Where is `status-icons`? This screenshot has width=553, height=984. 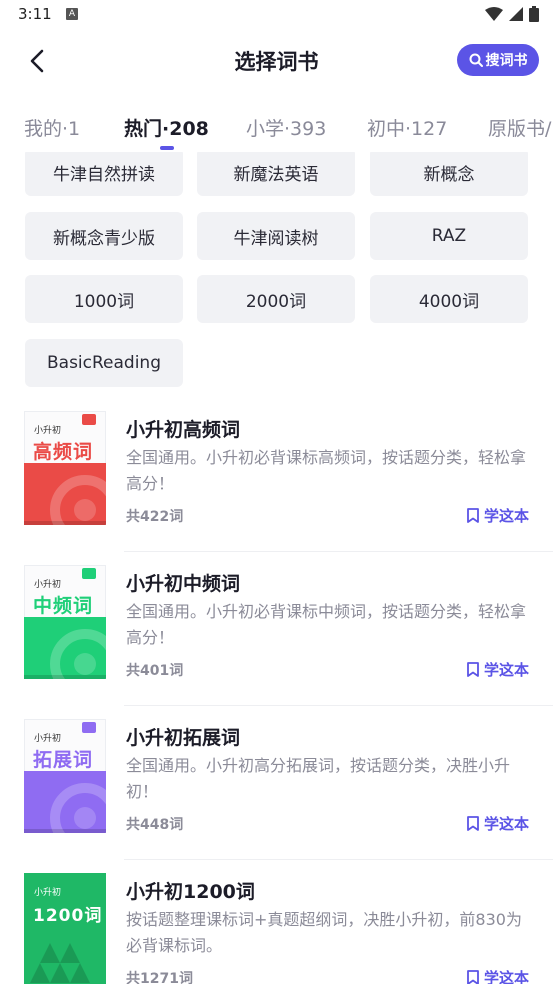
status-icons is located at coordinates (512, 14).